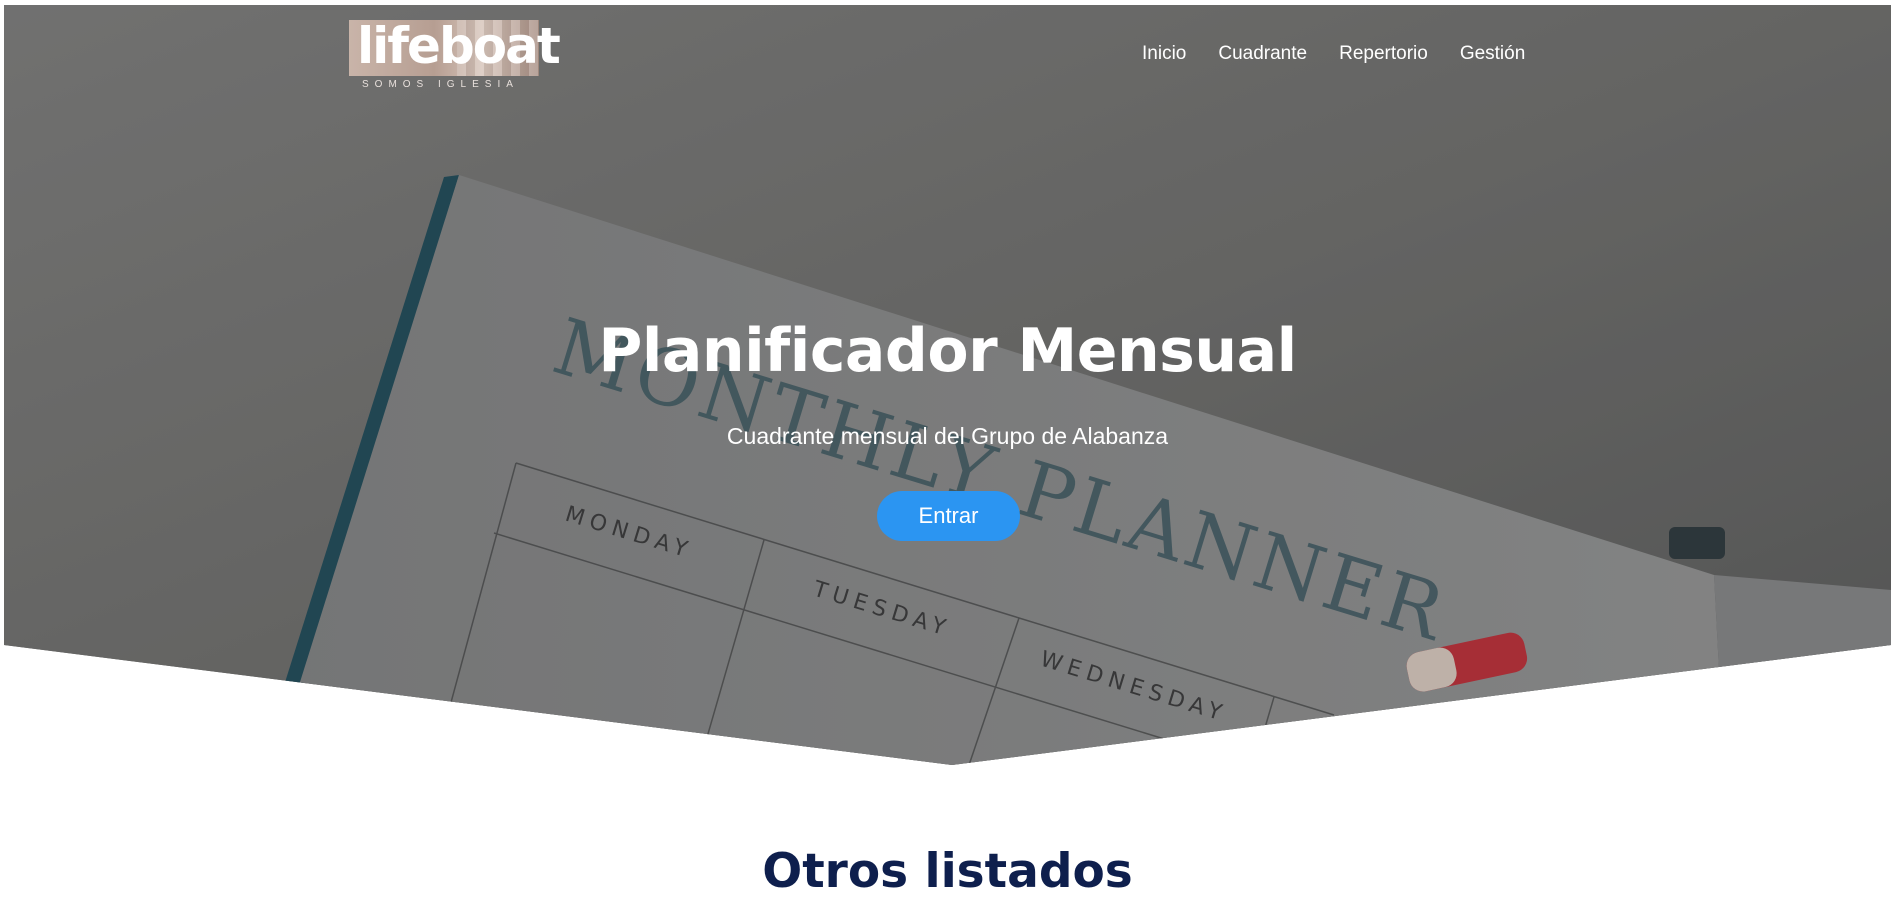  Describe the element at coordinates (440, 84) in the screenshot. I see `logo-tagline: SOMOS IGLESIA` at that location.